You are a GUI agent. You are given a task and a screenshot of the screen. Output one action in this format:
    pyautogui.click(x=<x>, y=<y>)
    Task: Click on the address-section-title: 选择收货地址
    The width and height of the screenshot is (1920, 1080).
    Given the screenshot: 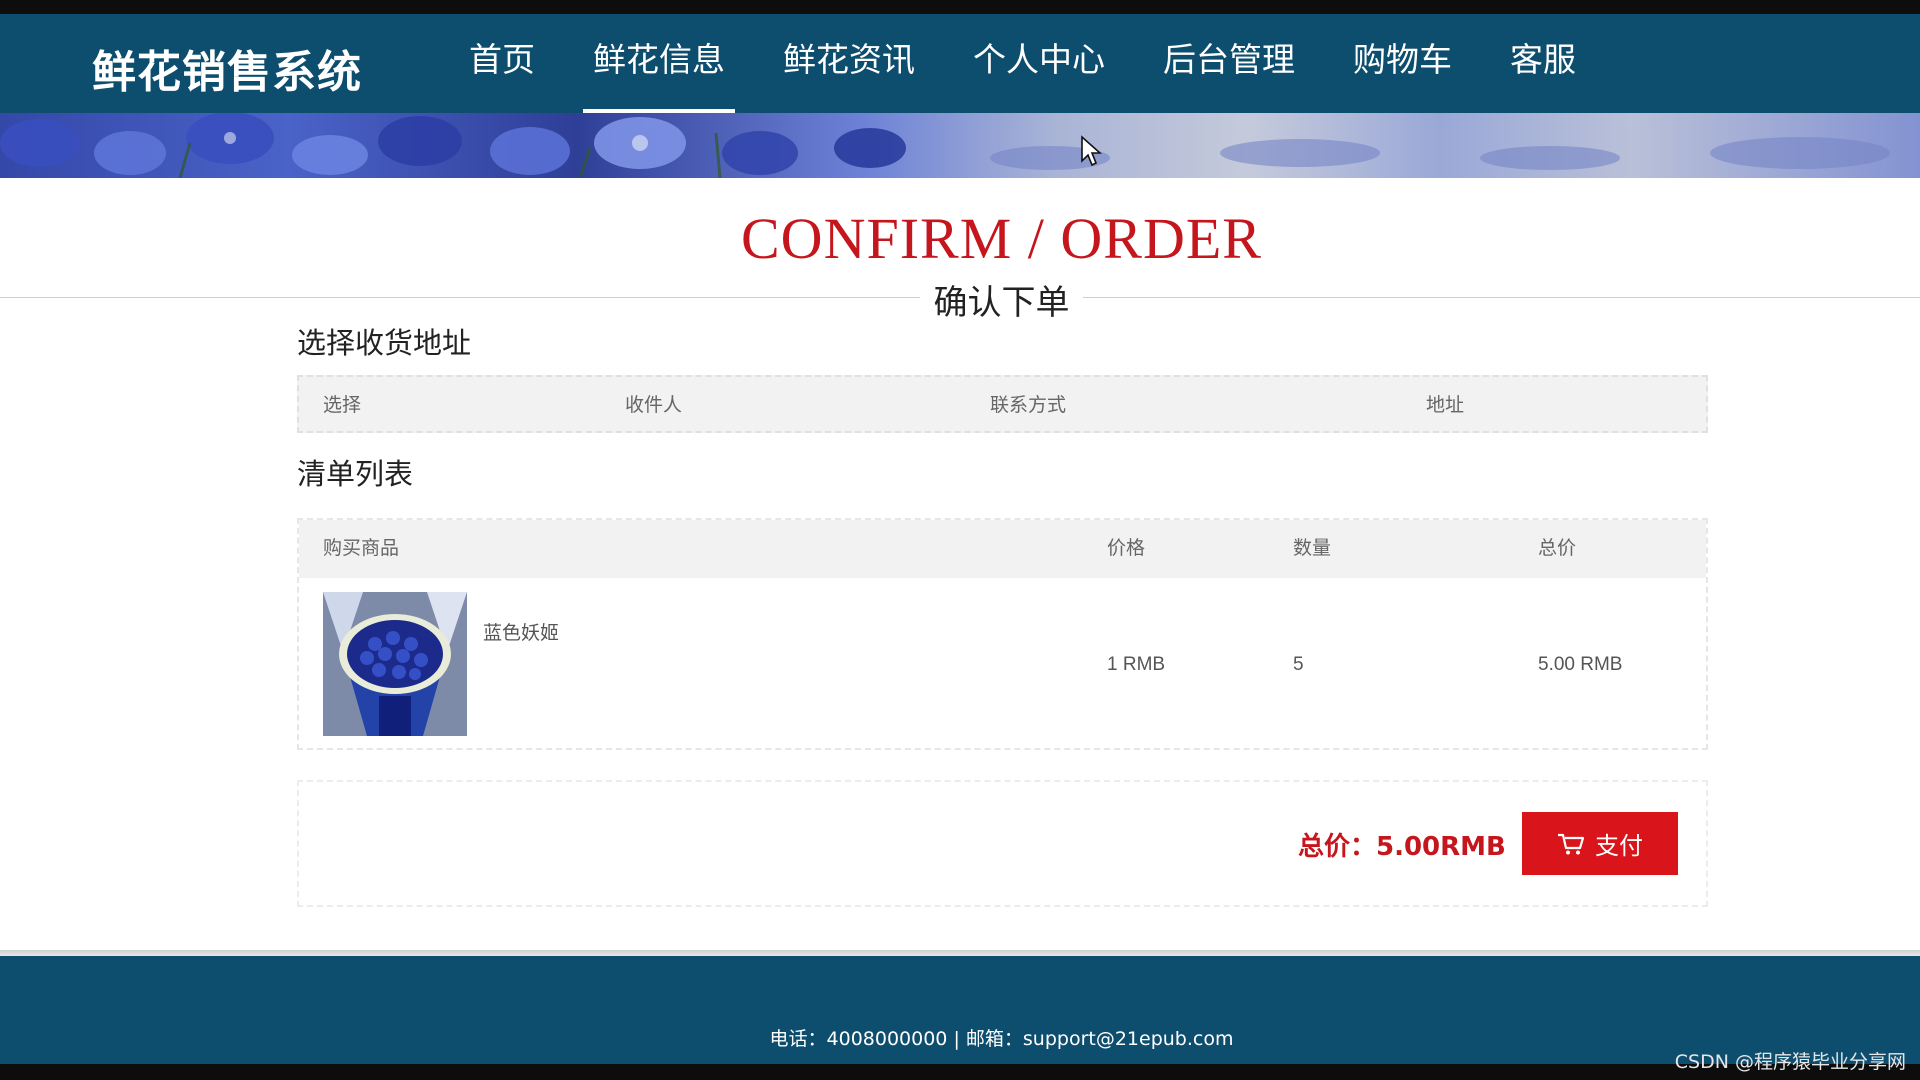 What is the action you would take?
    pyautogui.click(x=384, y=343)
    